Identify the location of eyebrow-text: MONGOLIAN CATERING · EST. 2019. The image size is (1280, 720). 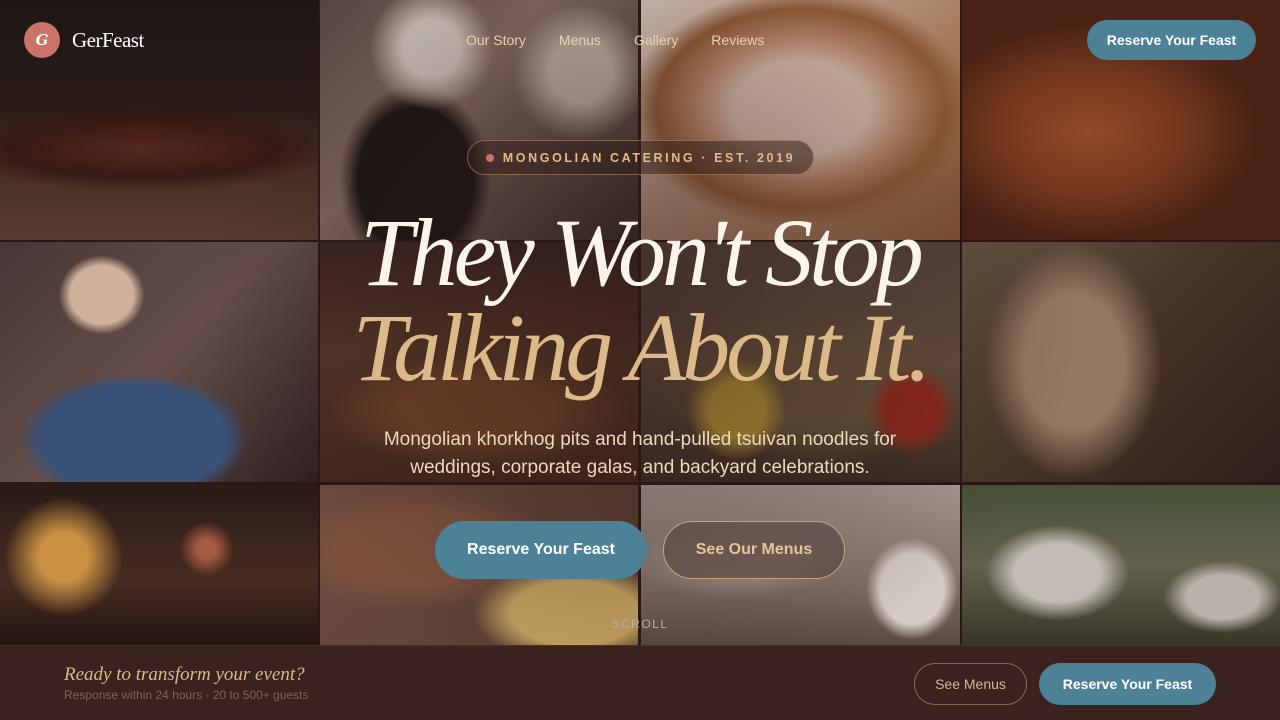
(649, 157).